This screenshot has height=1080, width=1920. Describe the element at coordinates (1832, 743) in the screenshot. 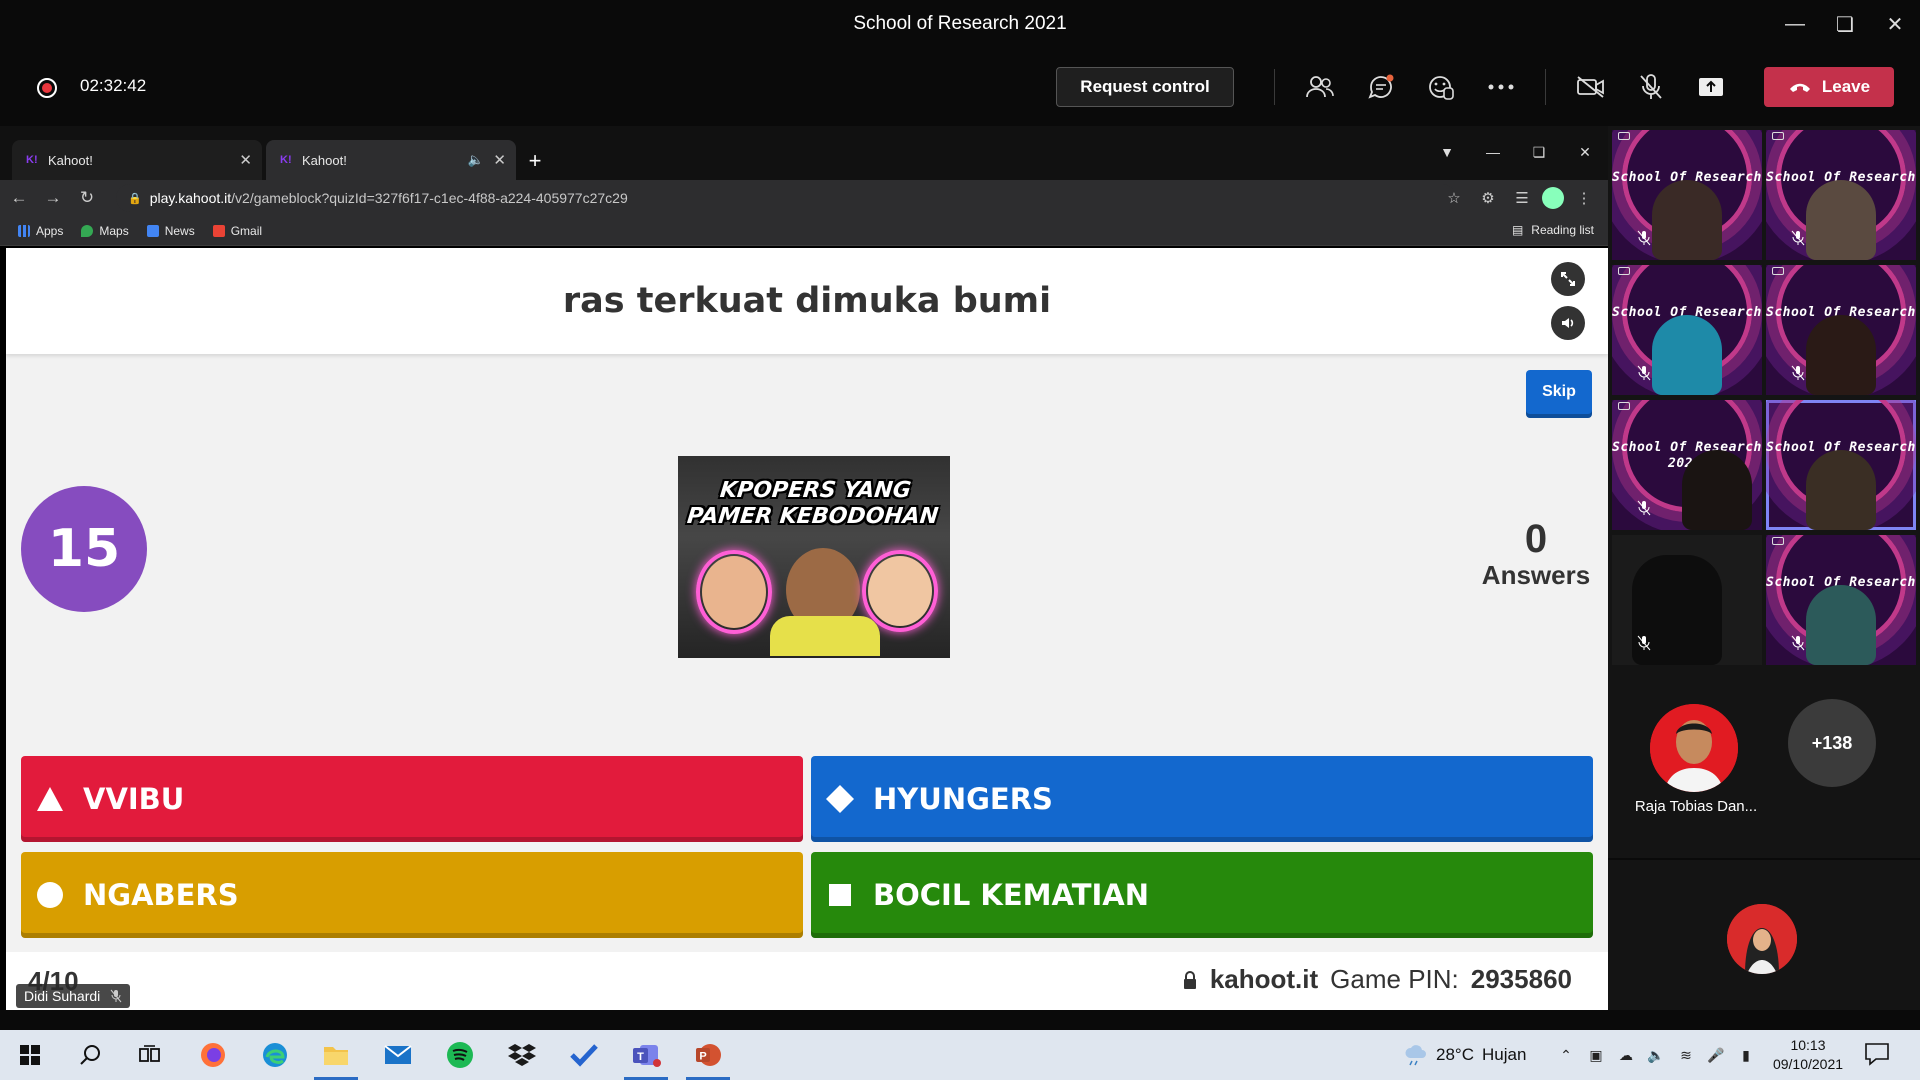

I see `more-participants-button: +138` at that location.